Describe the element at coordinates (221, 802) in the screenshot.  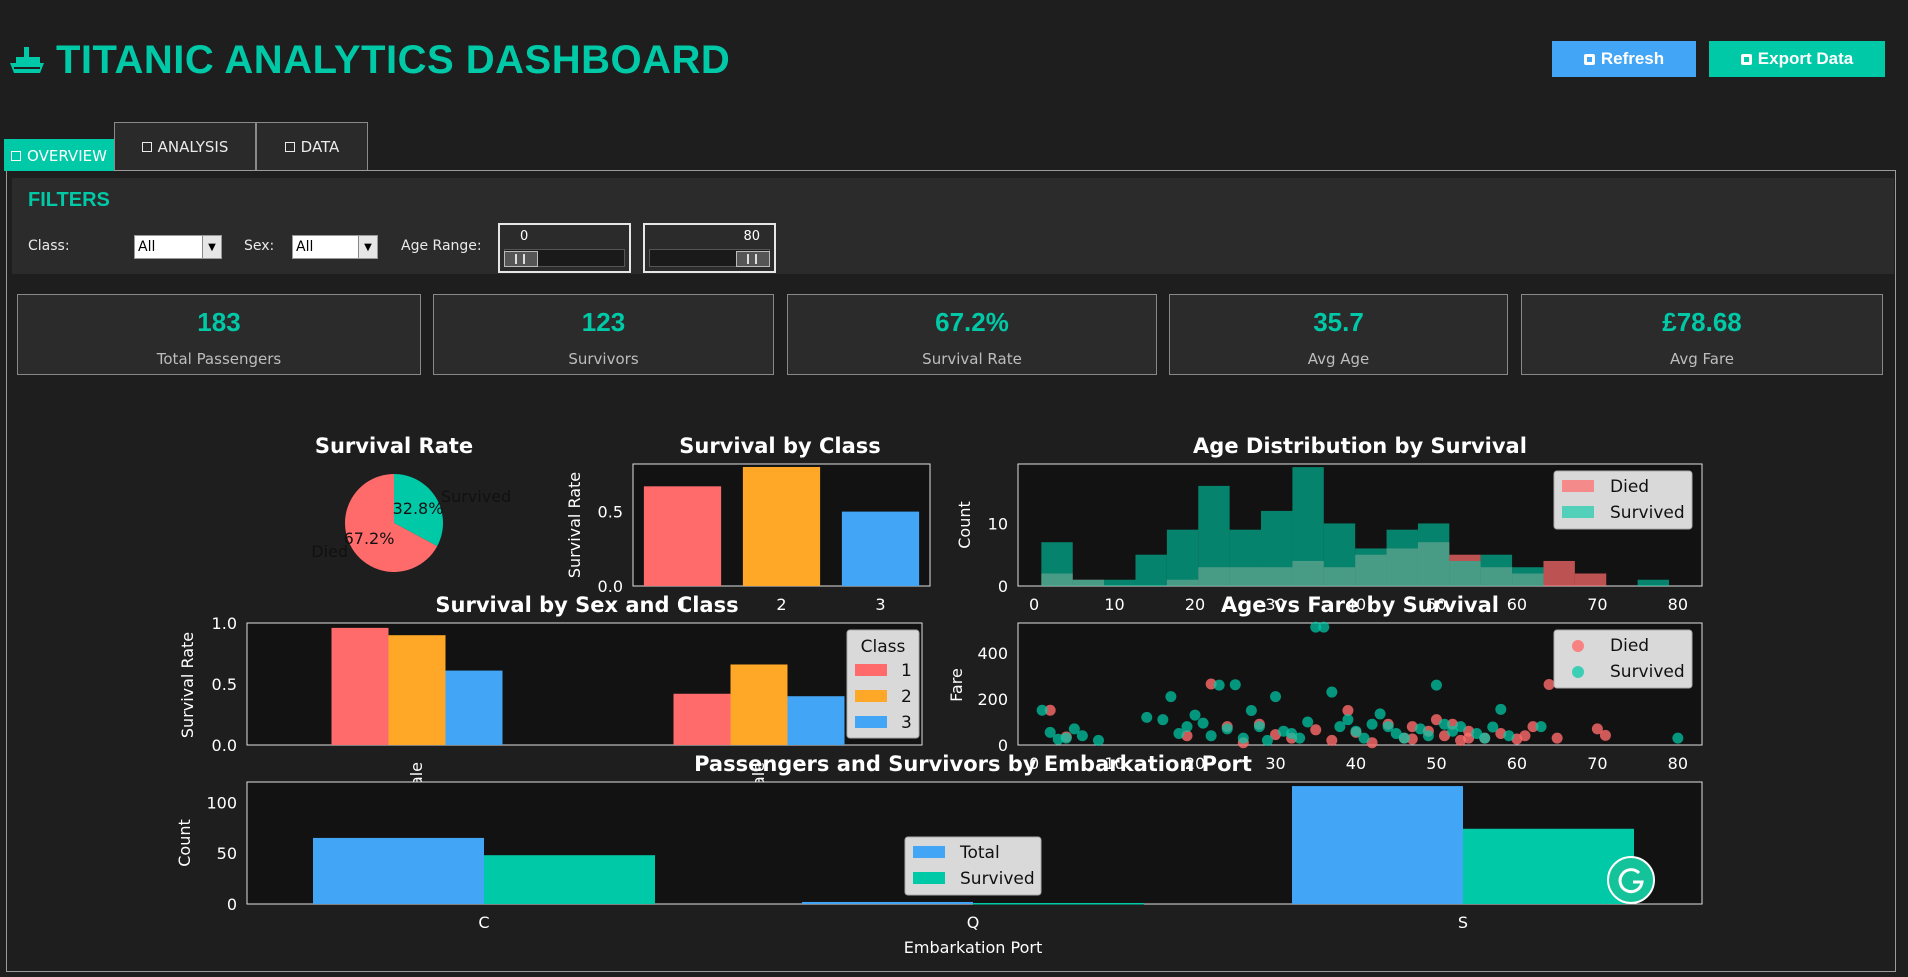
I see `tick-label: 100` at that location.